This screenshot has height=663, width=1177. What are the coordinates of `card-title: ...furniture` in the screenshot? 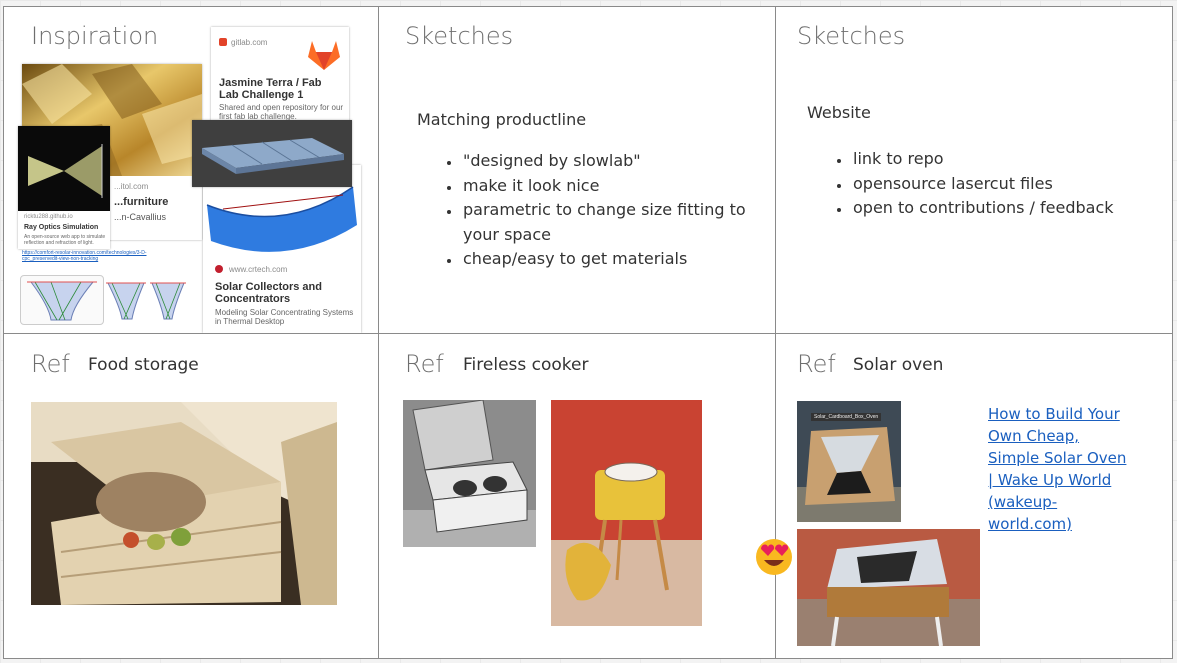 It's located at (141, 202).